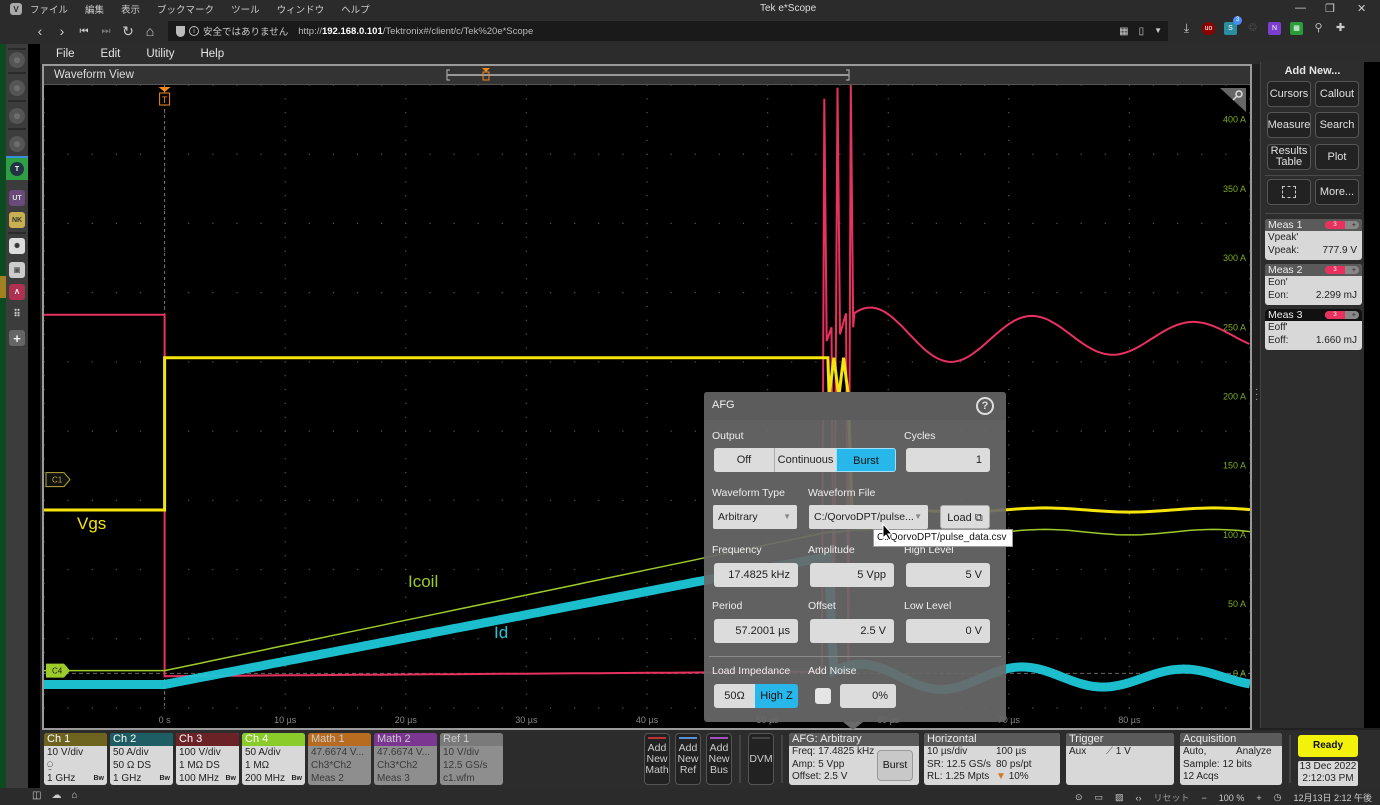  What do you see at coordinates (1289, 94) in the screenshot?
I see `cursors-button: Cursors` at bounding box center [1289, 94].